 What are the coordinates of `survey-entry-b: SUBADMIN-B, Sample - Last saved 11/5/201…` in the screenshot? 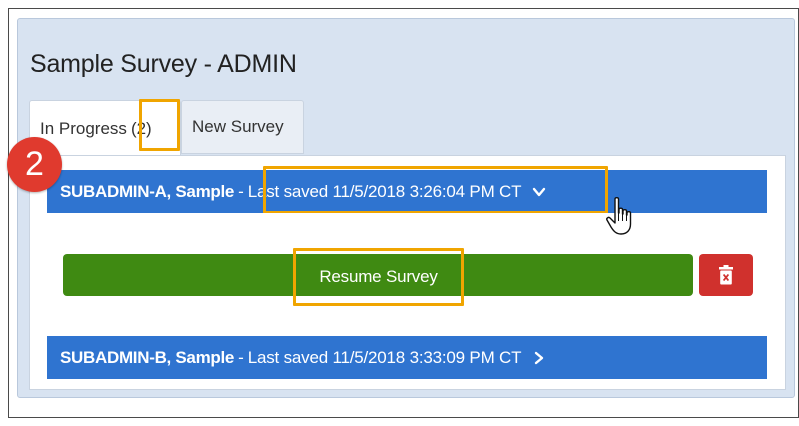 It's located at (407, 357).